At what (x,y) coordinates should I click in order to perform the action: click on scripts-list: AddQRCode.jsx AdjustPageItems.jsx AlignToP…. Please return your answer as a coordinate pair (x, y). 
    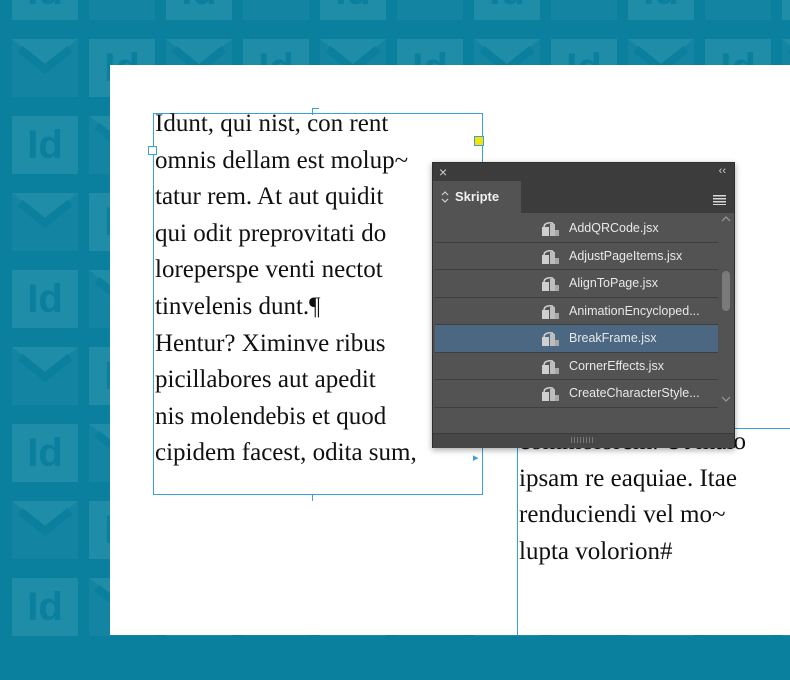
    Looking at the image, I should click on (576, 323).